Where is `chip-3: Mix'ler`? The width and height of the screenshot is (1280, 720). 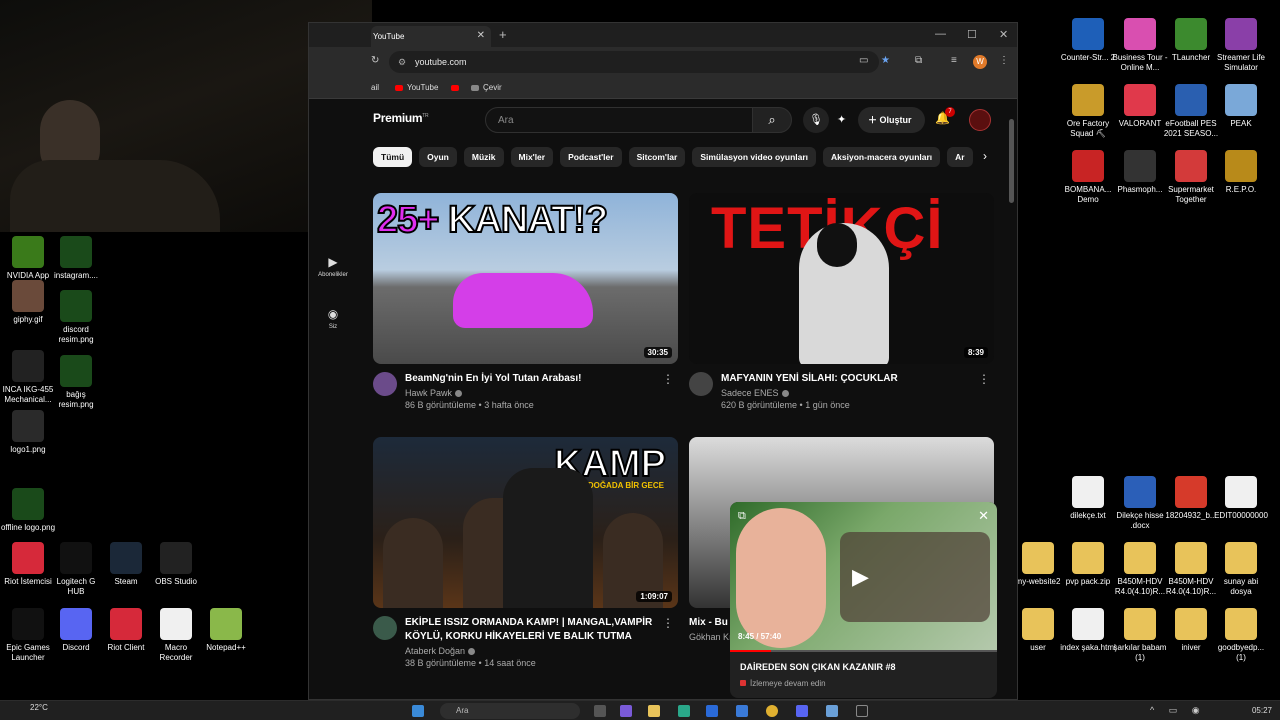 chip-3: Mix'ler is located at coordinates (532, 157).